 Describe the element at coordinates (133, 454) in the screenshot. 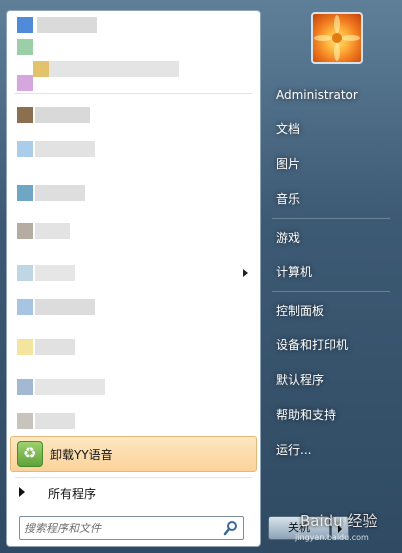

I see `uninstall-yy-item: 卸载YY语音` at that location.